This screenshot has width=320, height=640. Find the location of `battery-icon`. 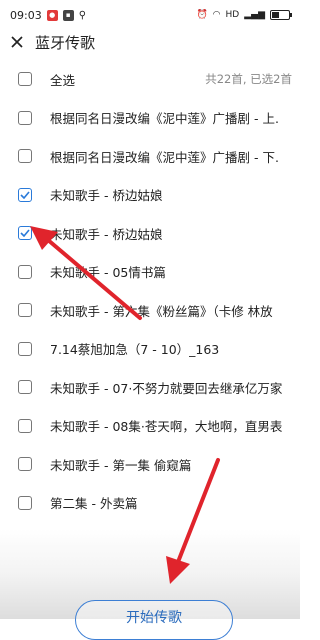

battery-icon is located at coordinates (281, 15).